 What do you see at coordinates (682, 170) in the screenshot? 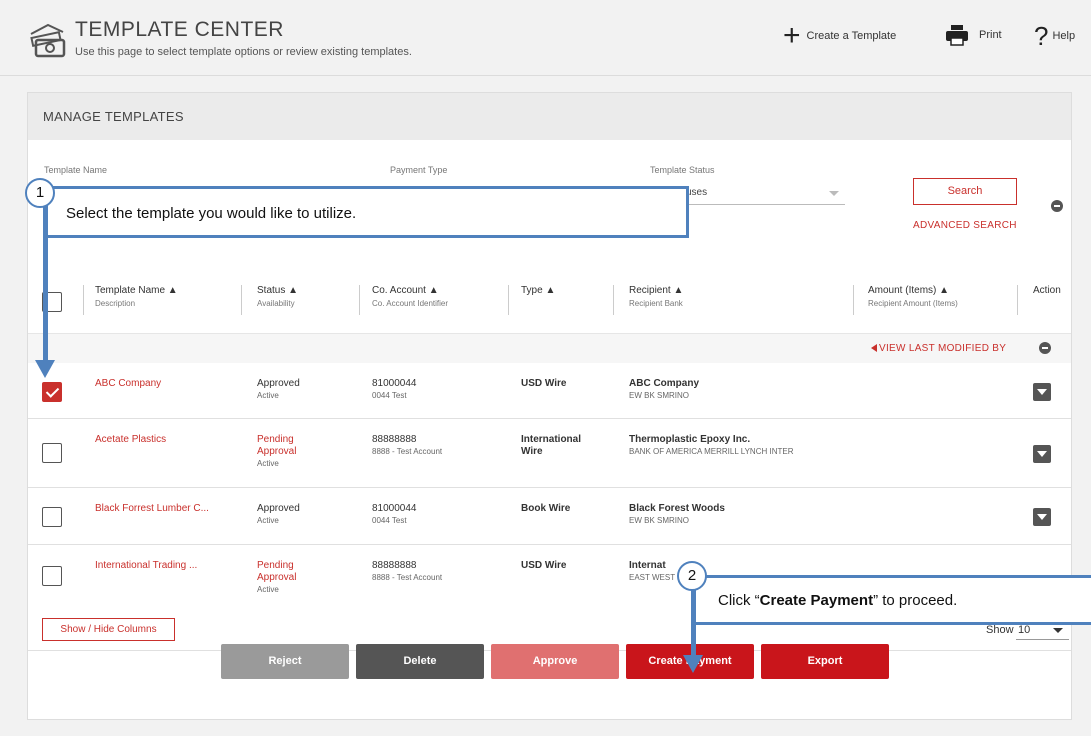
I see `template-status-filter-label: Template Status` at bounding box center [682, 170].